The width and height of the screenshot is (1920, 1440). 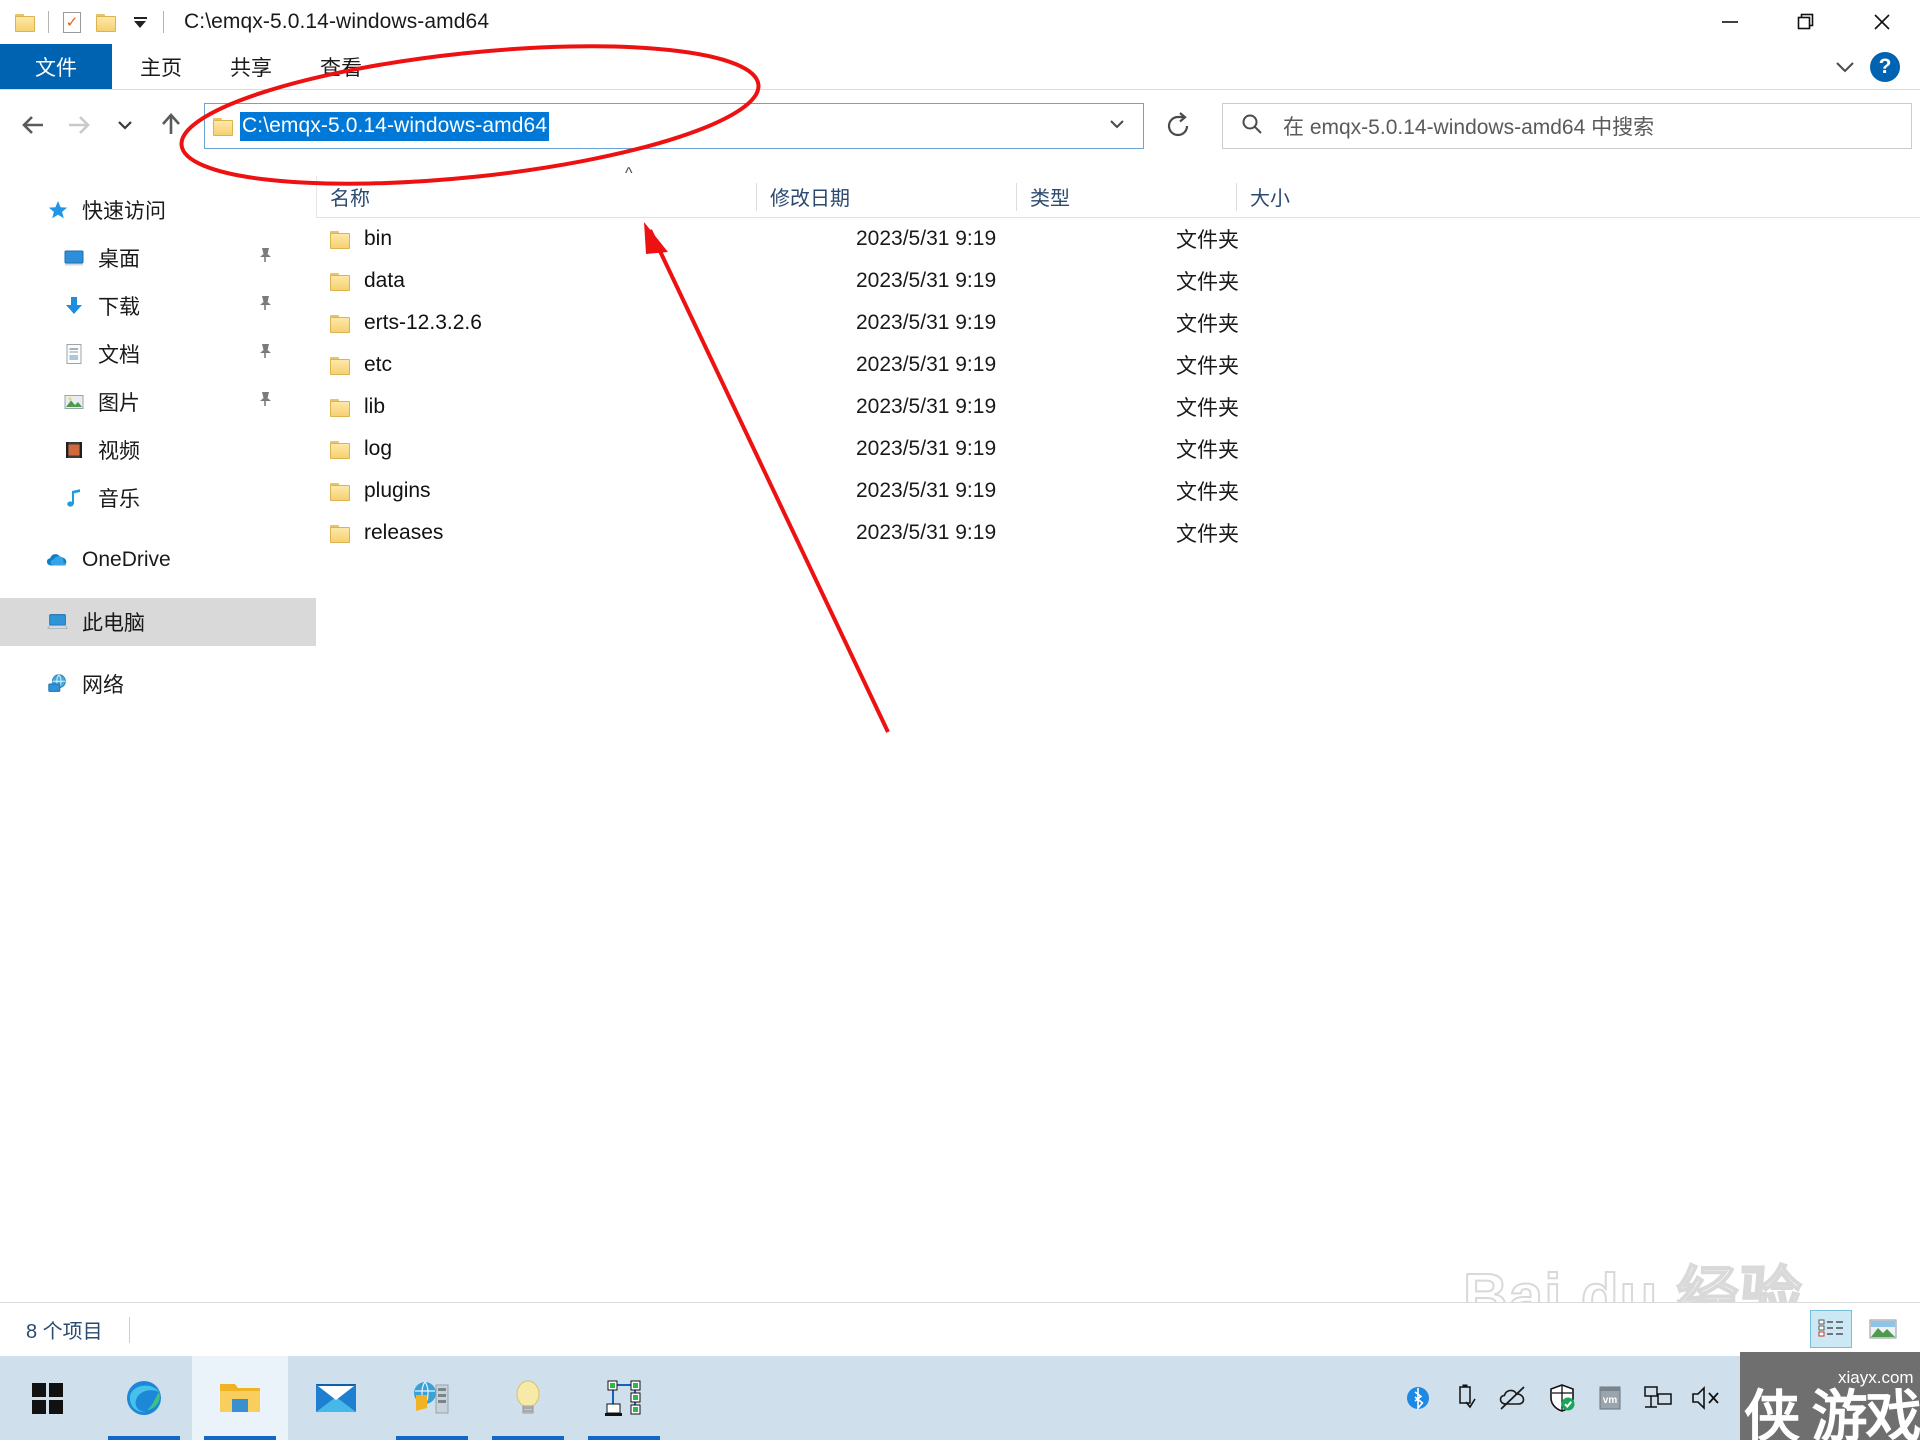 What do you see at coordinates (1118, 239) in the screenshot?
I see `table-row: bin 2023/5/31 9:19 文件夹` at bounding box center [1118, 239].